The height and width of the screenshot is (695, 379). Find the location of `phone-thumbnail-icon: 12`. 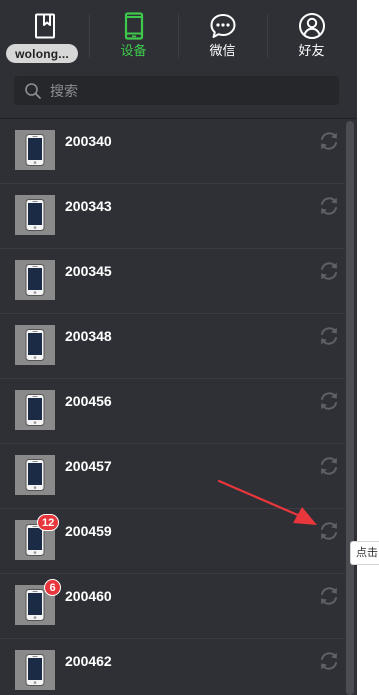

phone-thumbnail-icon: 12 is located at coordinates (37, 537).